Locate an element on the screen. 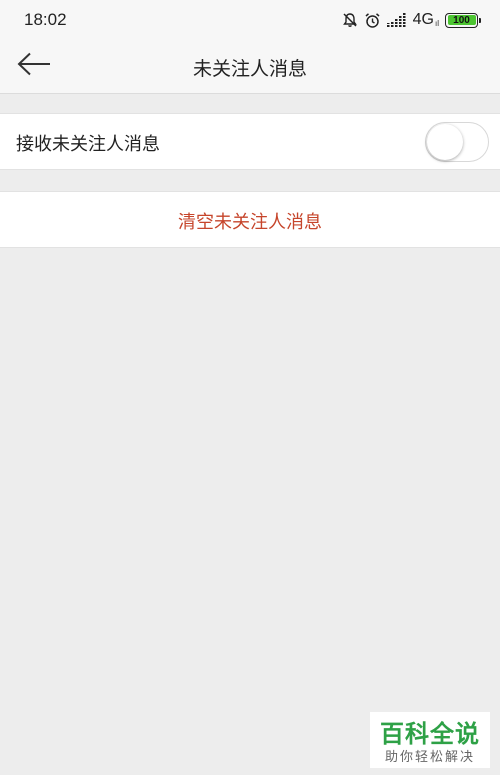 This screenshot has width=500, height=775. battery-level: 100 is located at coordinates (461, 20).